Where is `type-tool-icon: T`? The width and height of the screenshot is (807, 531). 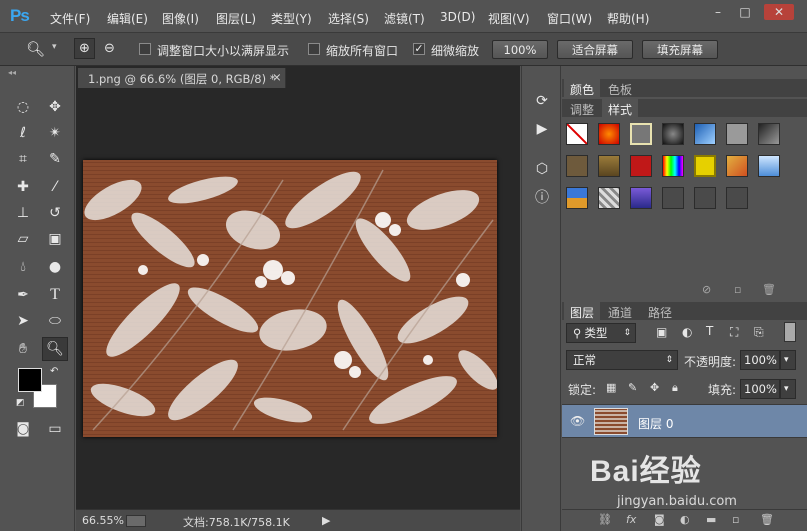 type-tool-icon: T is located at coordinates (55, 295).